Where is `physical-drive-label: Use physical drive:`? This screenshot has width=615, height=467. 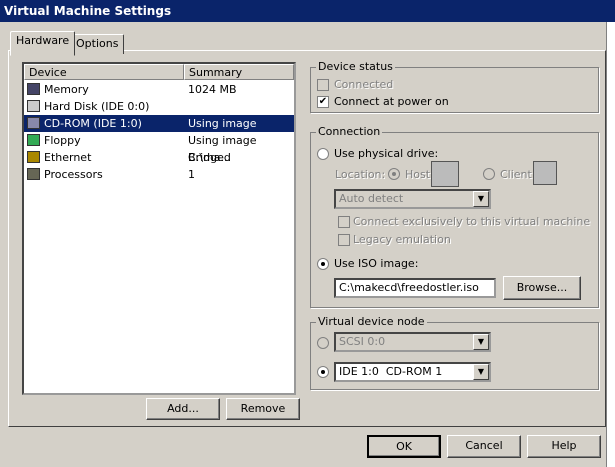
physical-drive-label: Use physical drive: is located at coordinates (386, 153).